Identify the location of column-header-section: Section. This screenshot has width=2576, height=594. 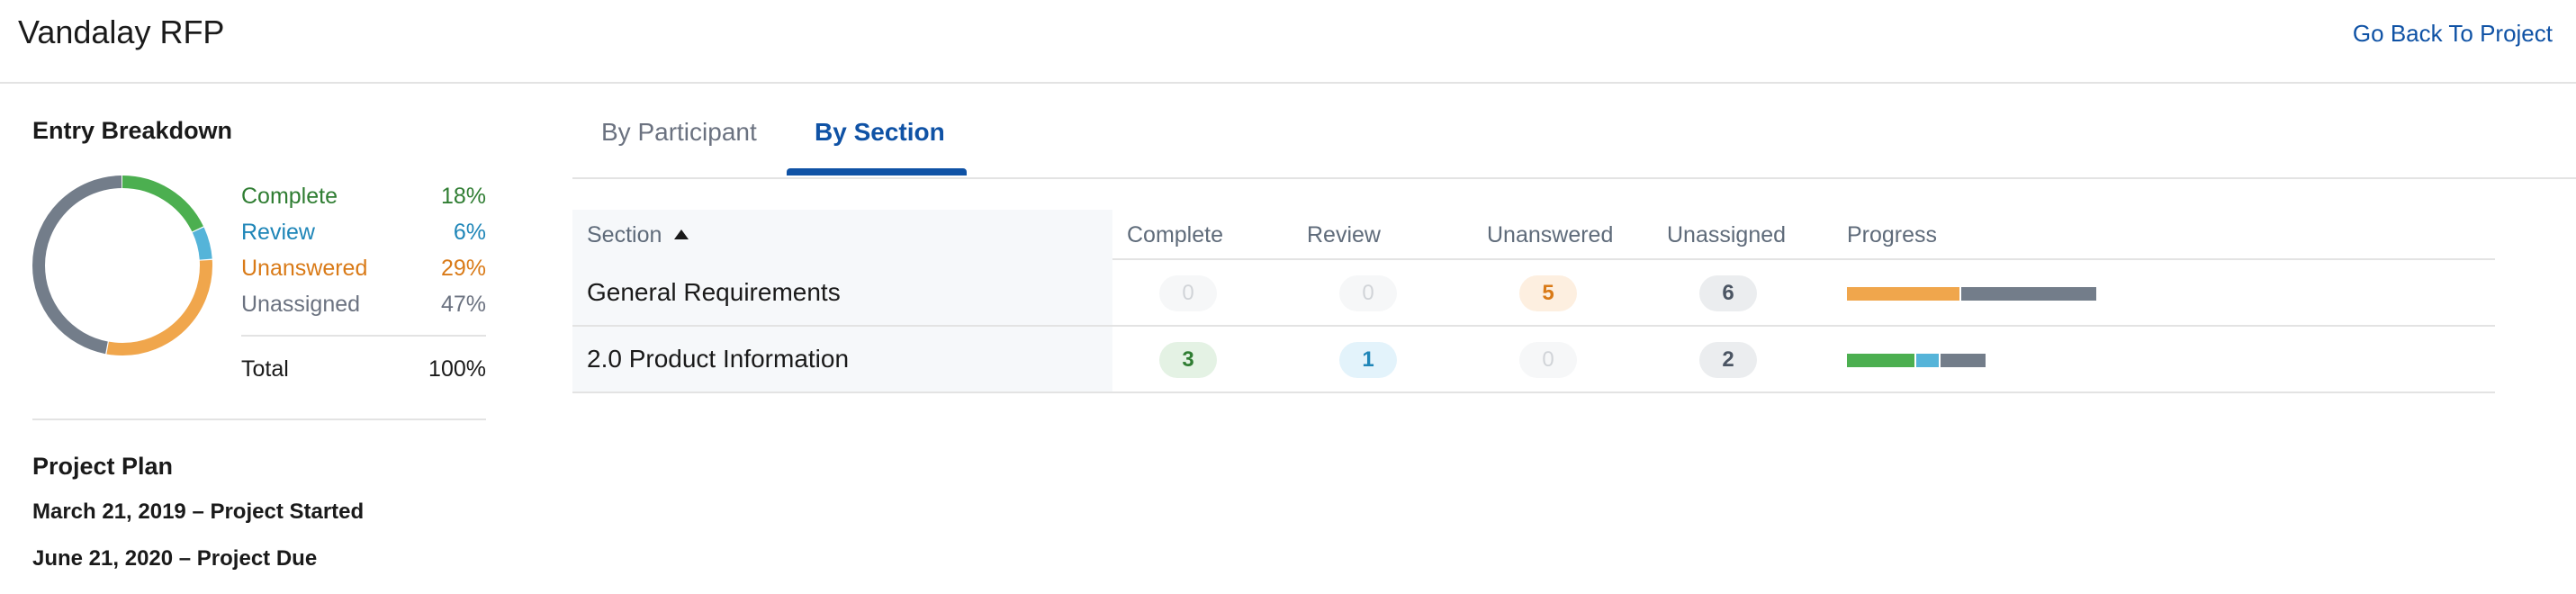
(842, 235).